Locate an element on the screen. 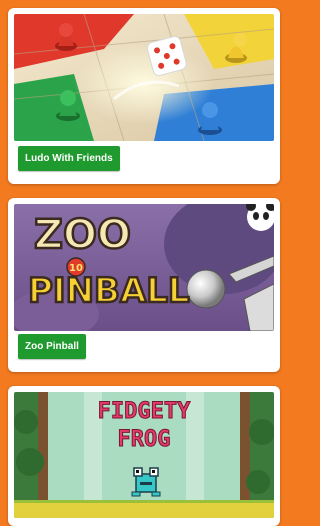 This screenshot has width=320, height=526. svg-text: FIDGETY is located at coordinates (144, 411).